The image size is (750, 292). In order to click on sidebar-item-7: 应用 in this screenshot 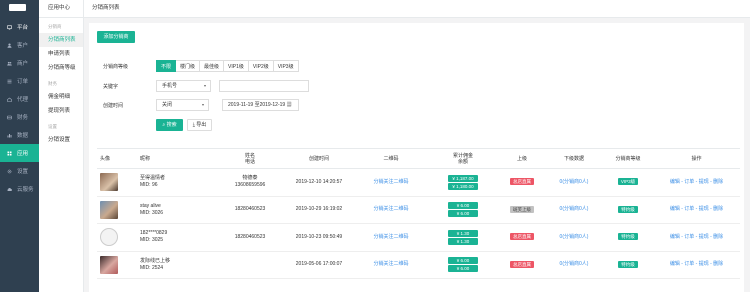, I will do `click(19, 153)`.